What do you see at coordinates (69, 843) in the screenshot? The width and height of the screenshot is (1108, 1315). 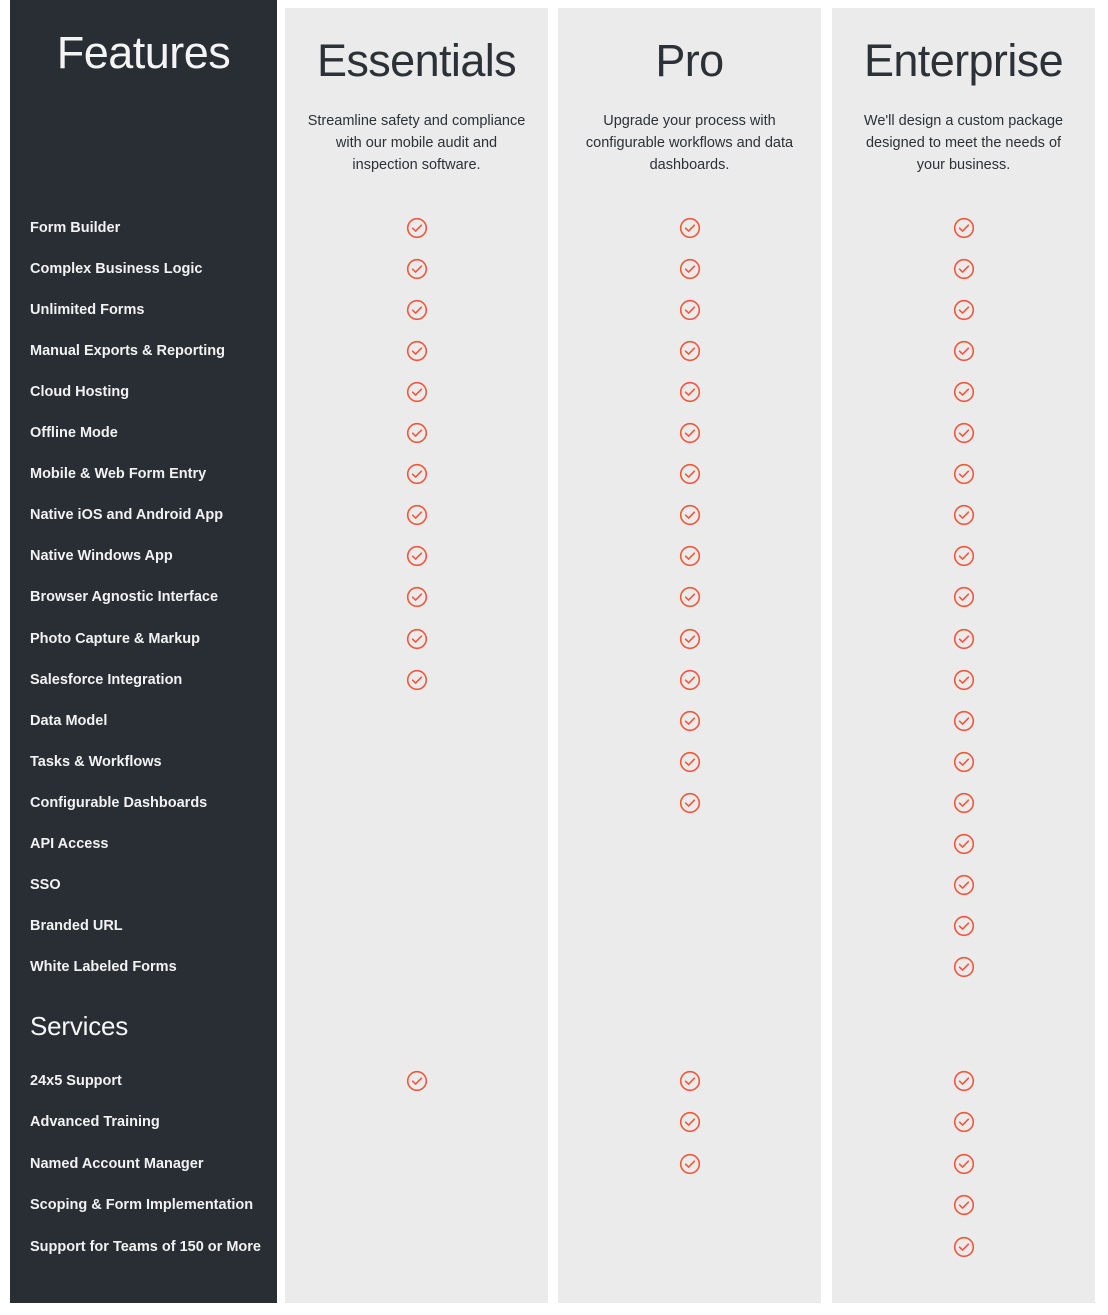 I see `feature-label: API Access` at bounding box center [69, 843].